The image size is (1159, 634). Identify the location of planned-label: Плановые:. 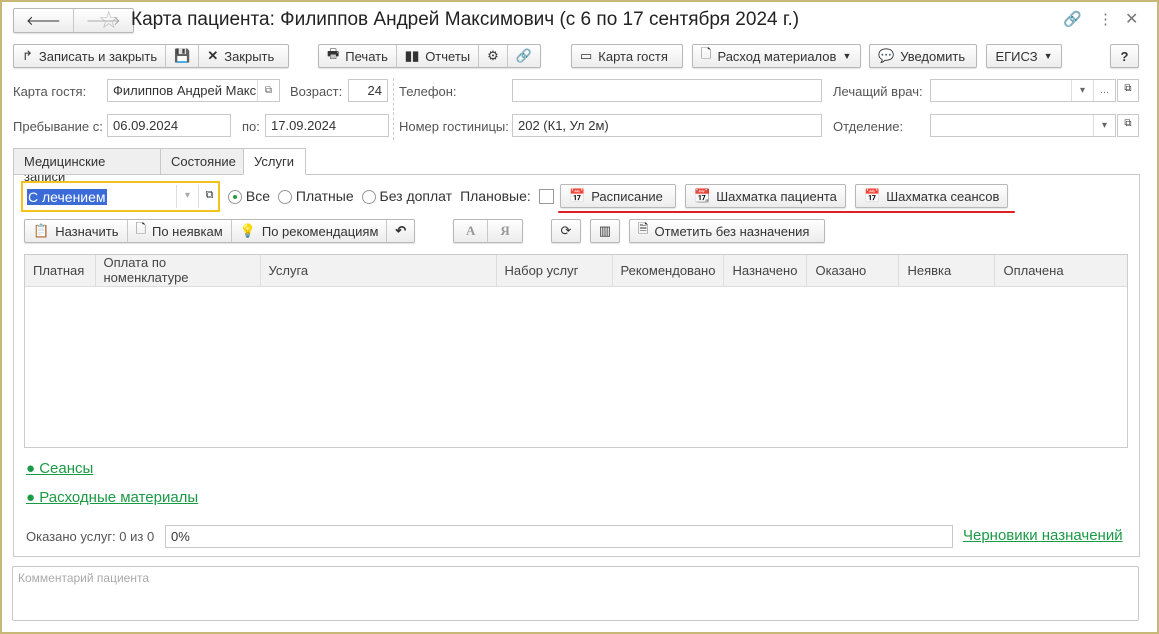
(495, 196).